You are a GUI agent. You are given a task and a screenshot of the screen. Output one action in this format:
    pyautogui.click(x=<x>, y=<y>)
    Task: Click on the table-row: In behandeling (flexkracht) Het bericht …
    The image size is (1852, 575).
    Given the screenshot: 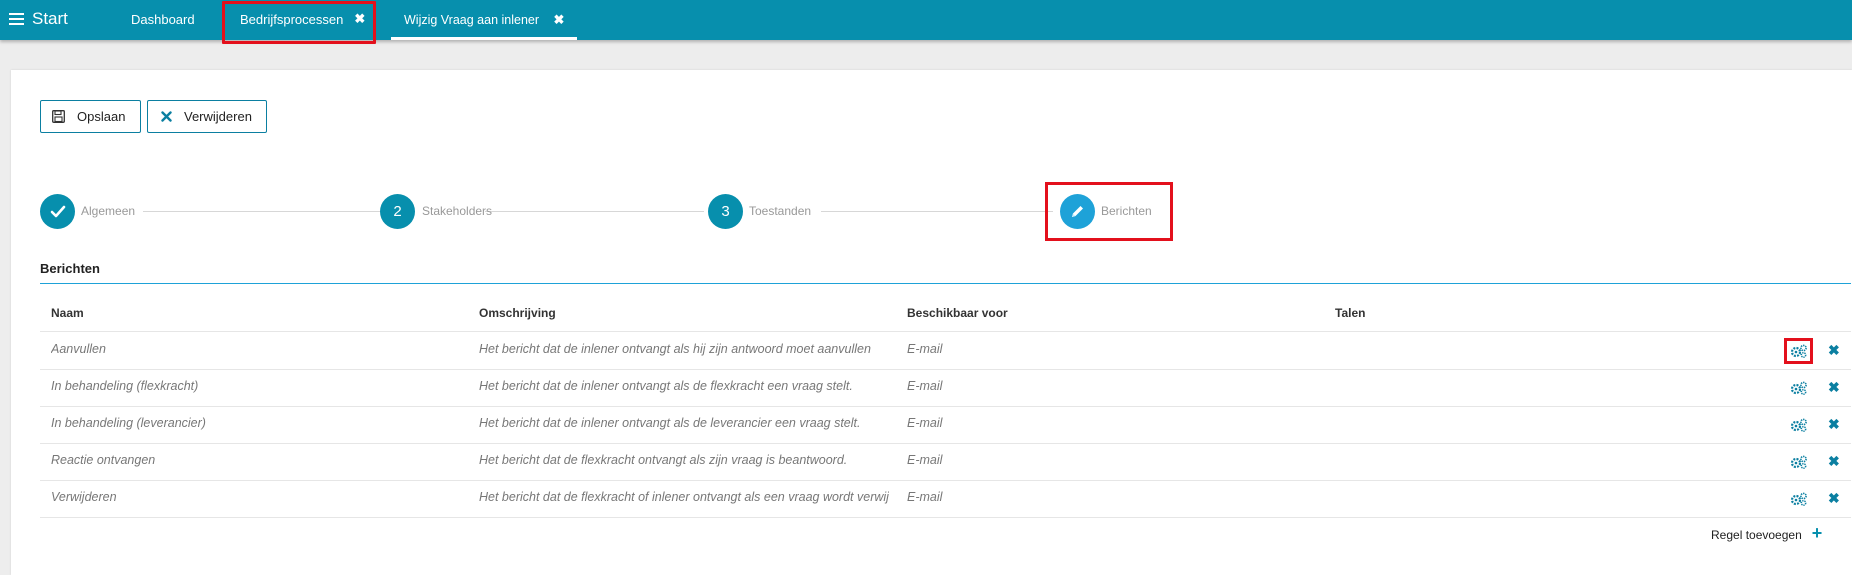 What is the action you would take?
    pyautogui.click(x=945, y=388)
    